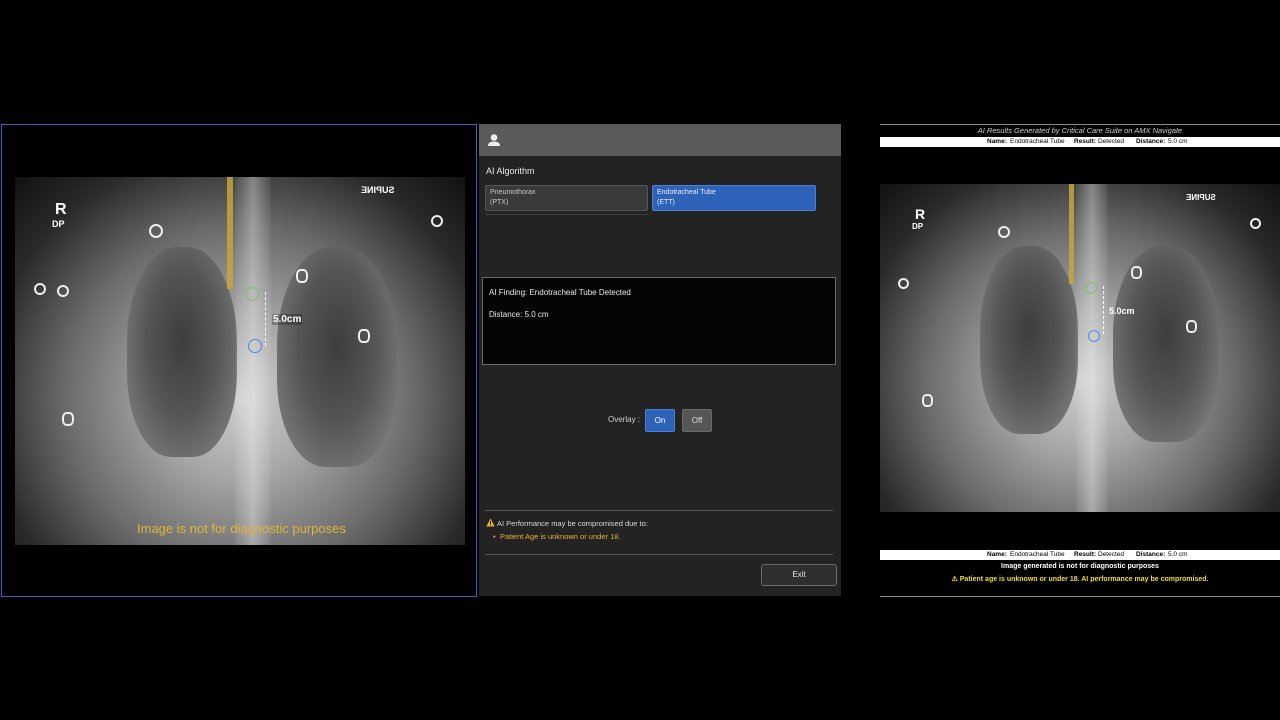  Describe the element at coordinates (560, 536) in the screenshot. I see `warning-item: Patient Age is unknown or under 18.` at that location.